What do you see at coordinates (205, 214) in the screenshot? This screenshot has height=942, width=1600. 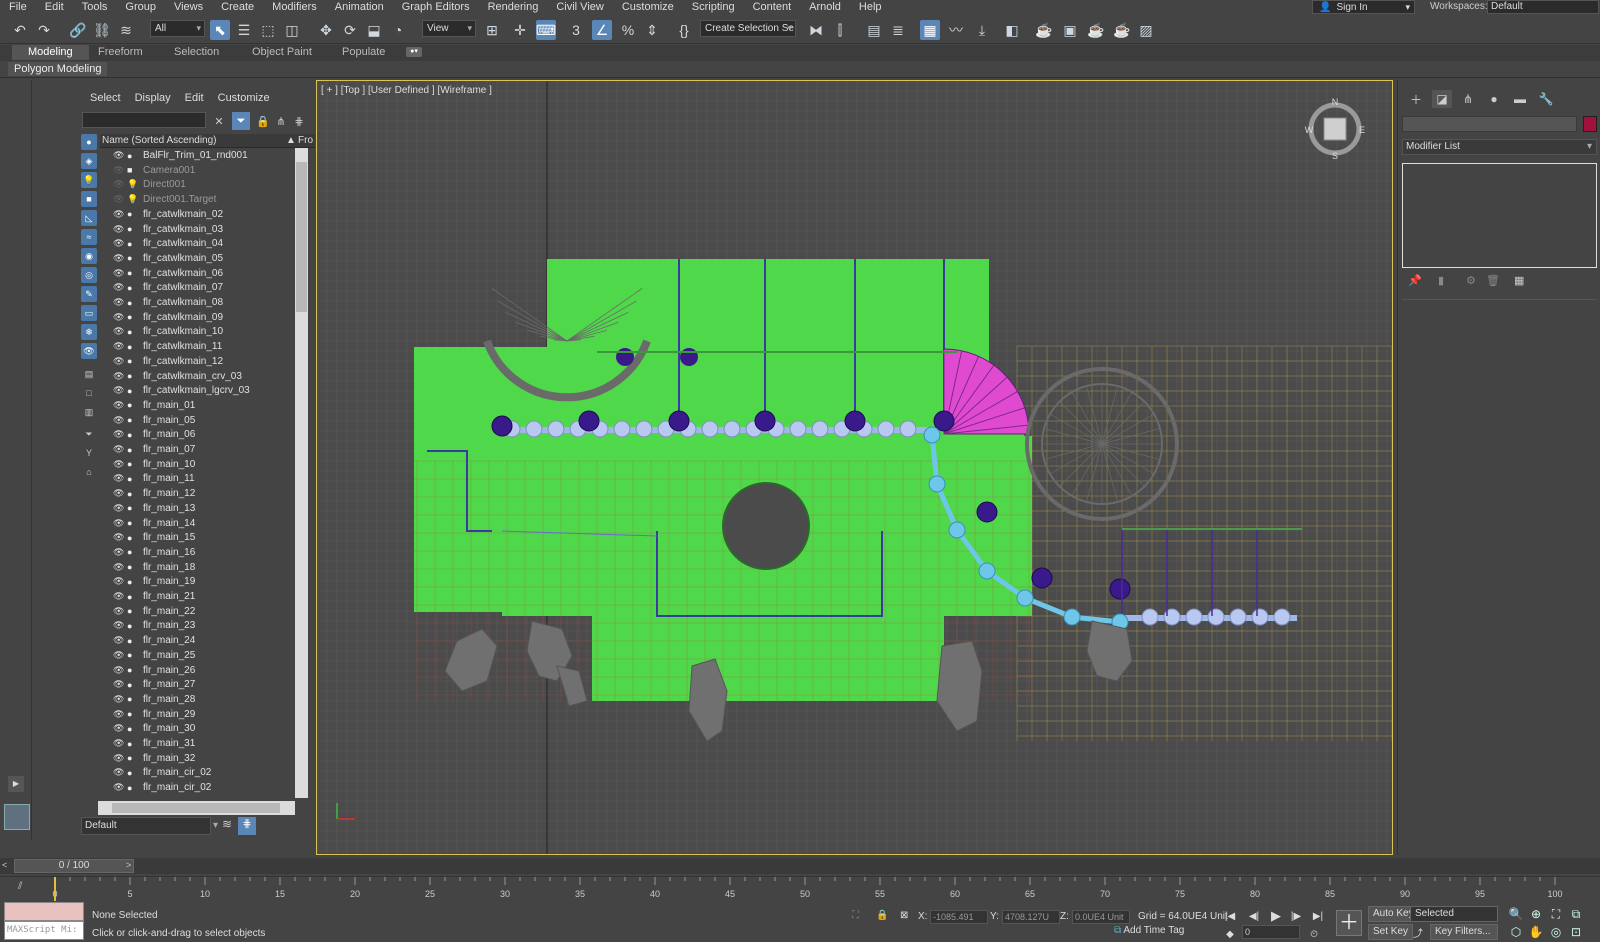 I see `list-item: 👁 ● flr_catwlkmain_02` at bounding box center [205, 214].